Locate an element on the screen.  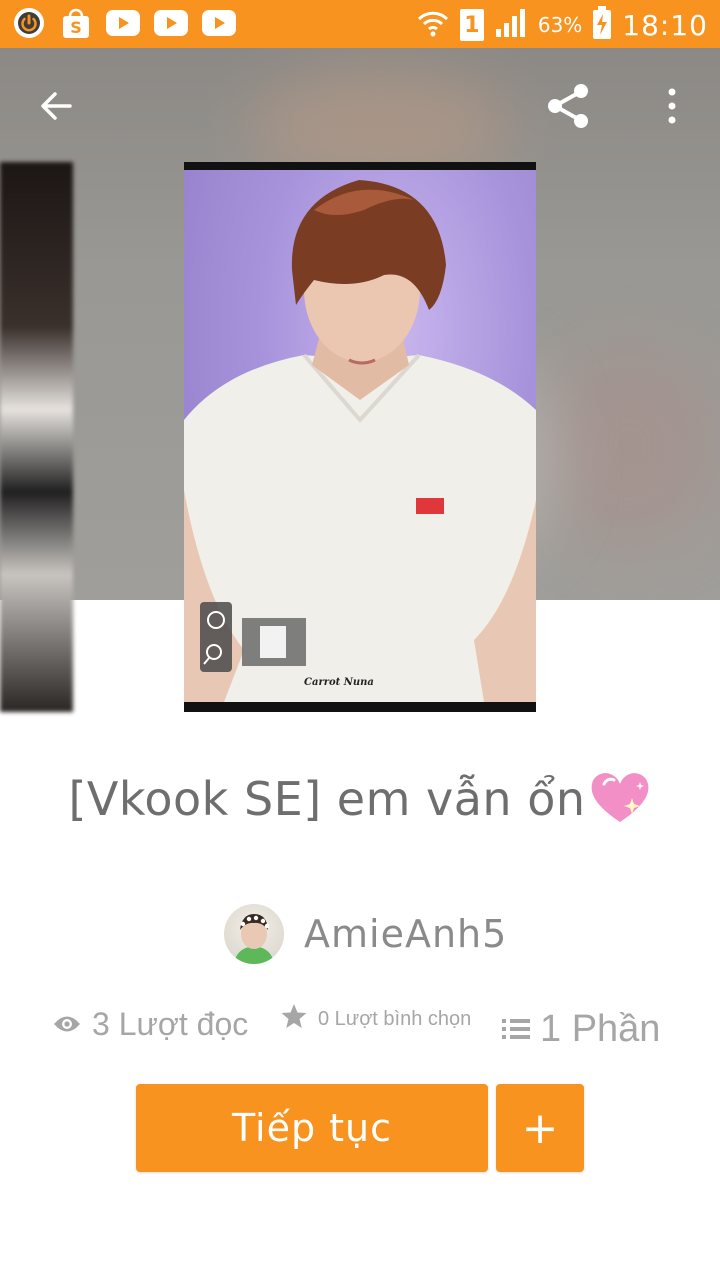
parts-stat: 1 Phần is located at coordinates (581, 1029).